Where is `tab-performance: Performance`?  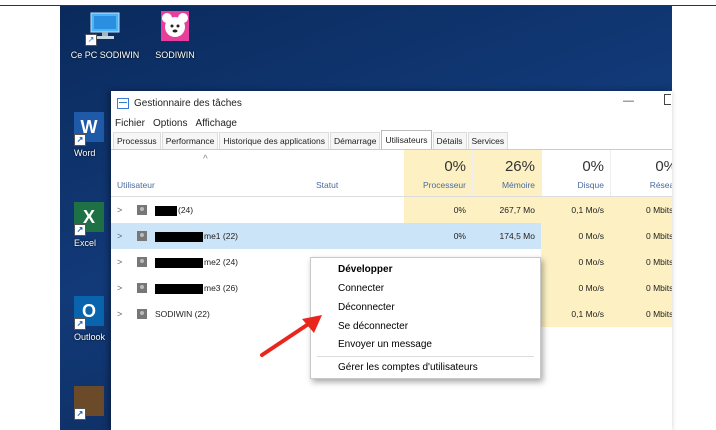
tab-performance: Performance is located at coordinates (190, 140).